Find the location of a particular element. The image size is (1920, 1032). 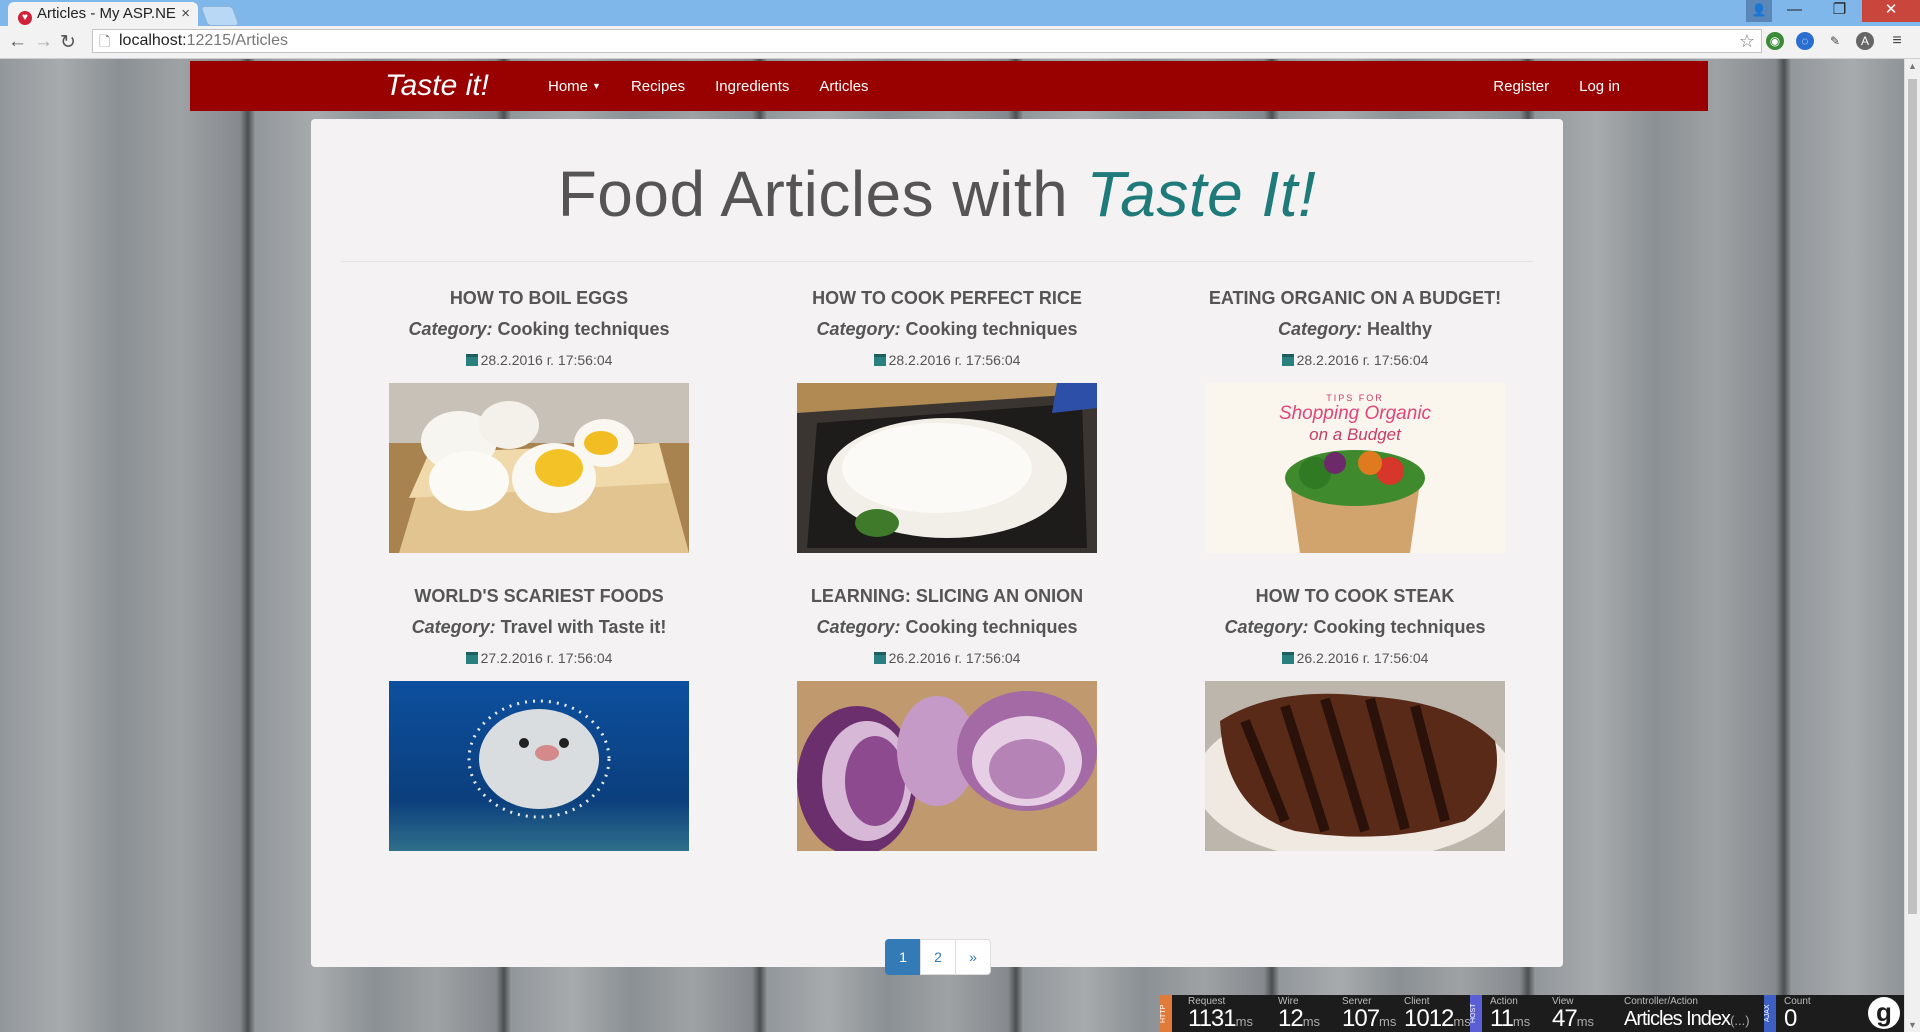

glimpse-count: Count 0 is located at coordinates (1797, 1014).